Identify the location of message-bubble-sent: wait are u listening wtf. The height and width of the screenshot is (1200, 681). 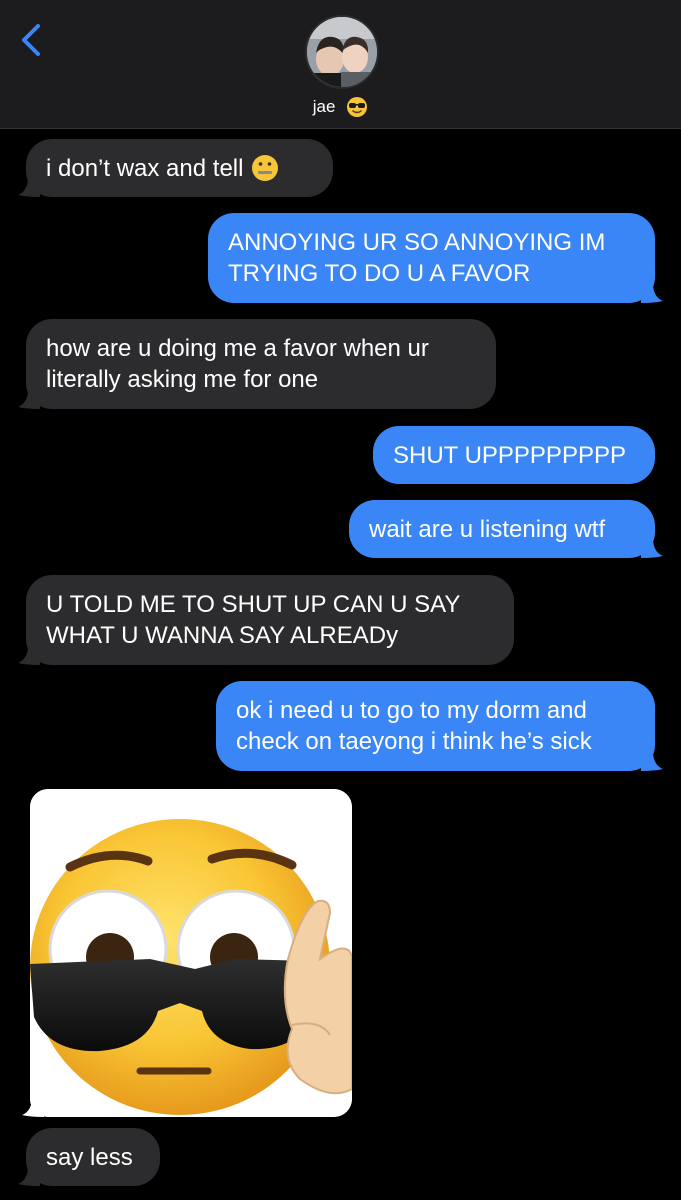
(506, 529).